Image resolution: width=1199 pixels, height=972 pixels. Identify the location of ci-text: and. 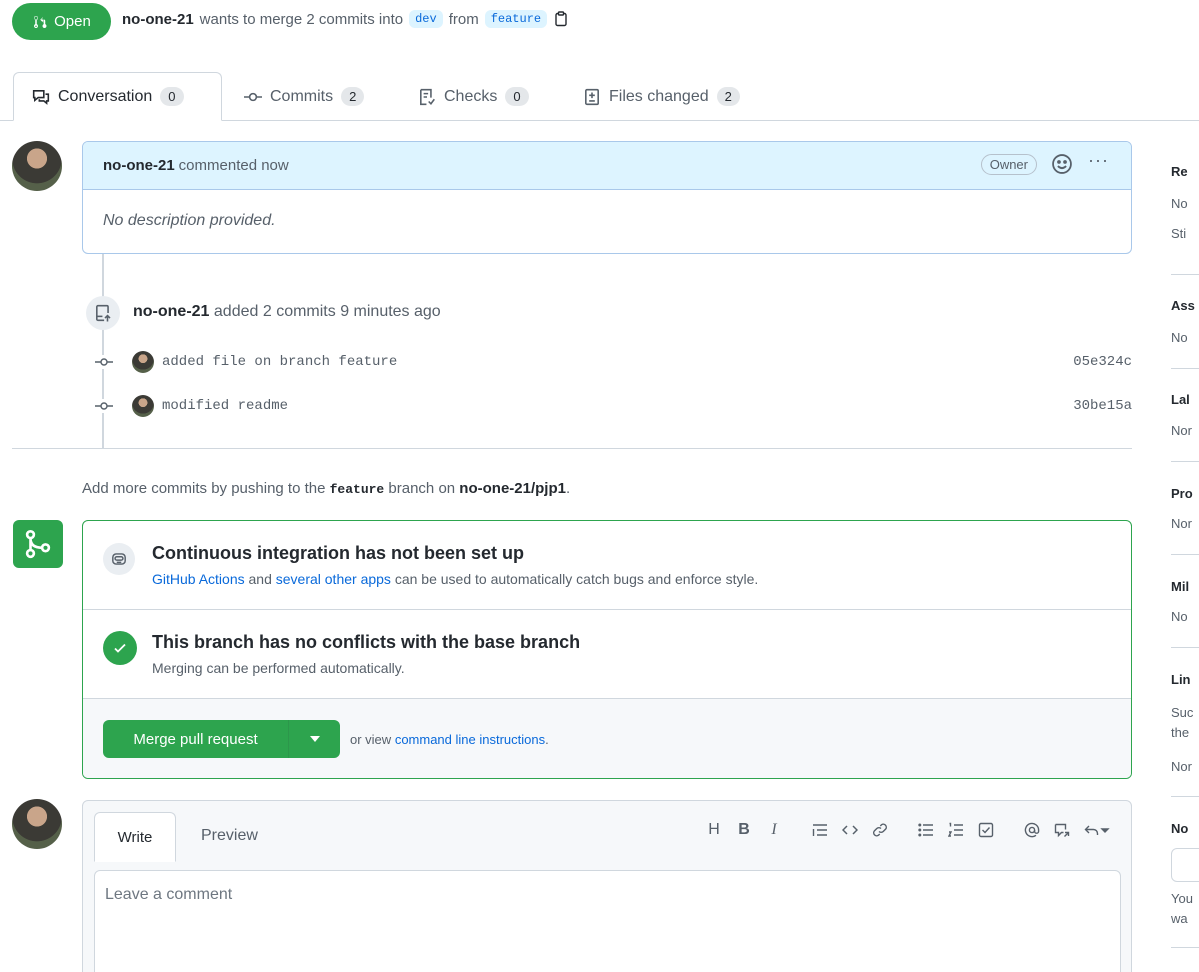
(260, 579).